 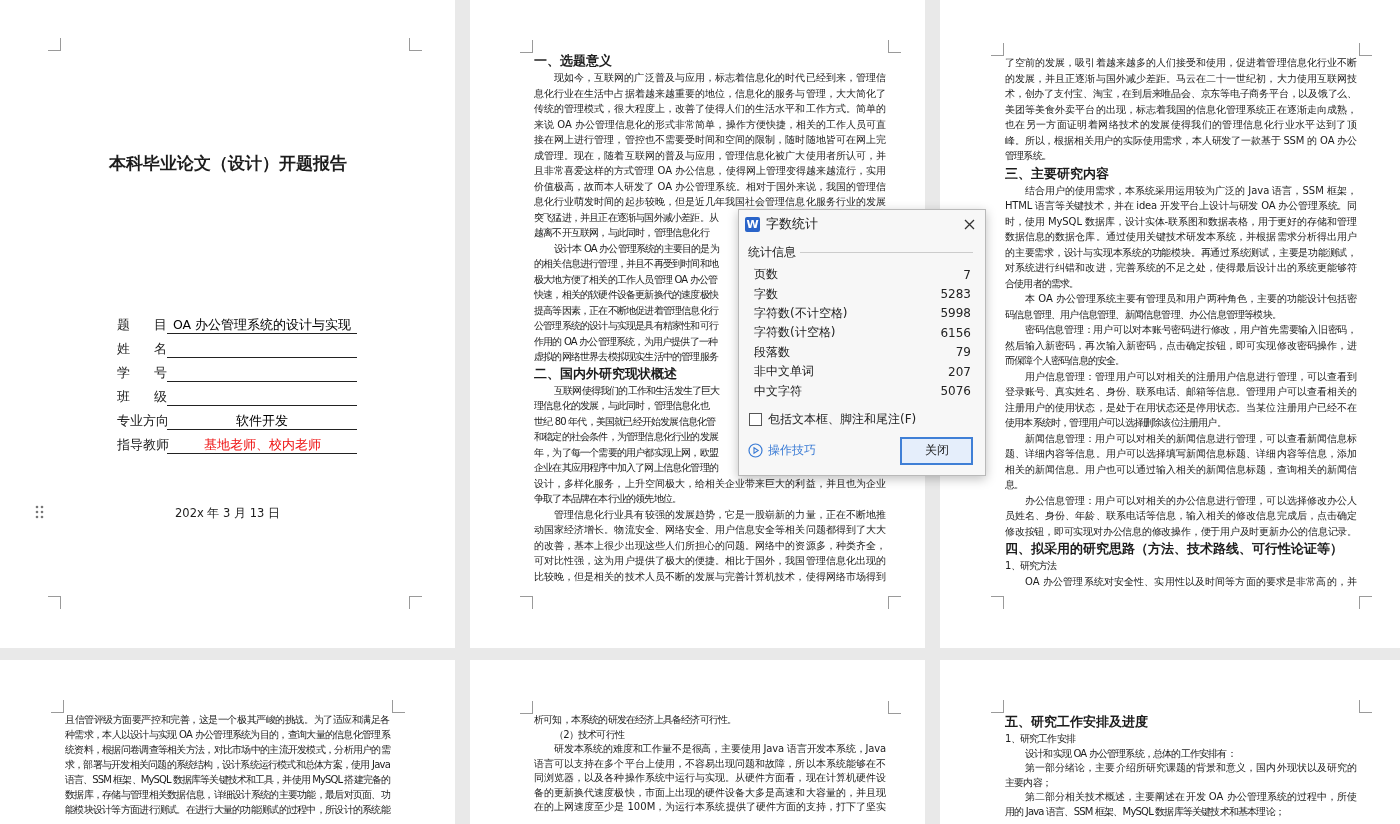 What do you see at coordinates (795, 333) in the screenshot?
I see `stat-label: 字符数(计空格)` at bounding box center [795, 333].